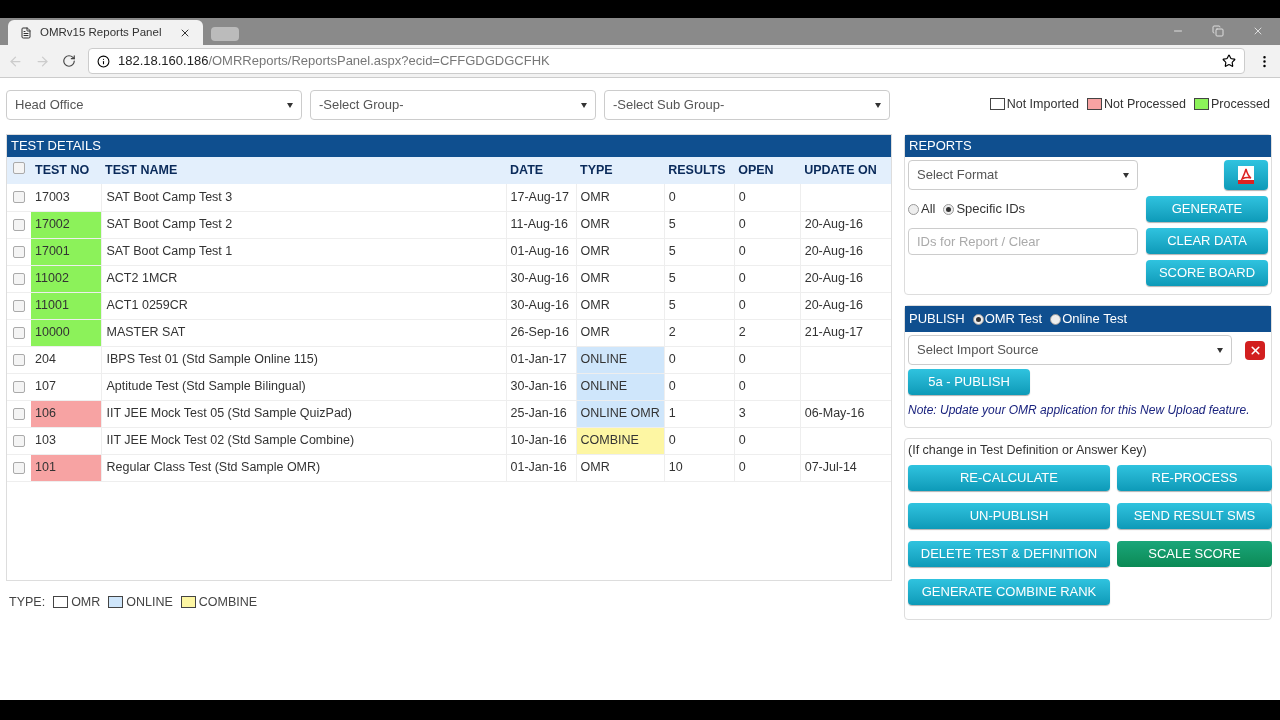  What do you see at coordinates (449, 146) in the screenshot?
I see `panel-header: TEST DETAILS` at bounding box center [449, 146].